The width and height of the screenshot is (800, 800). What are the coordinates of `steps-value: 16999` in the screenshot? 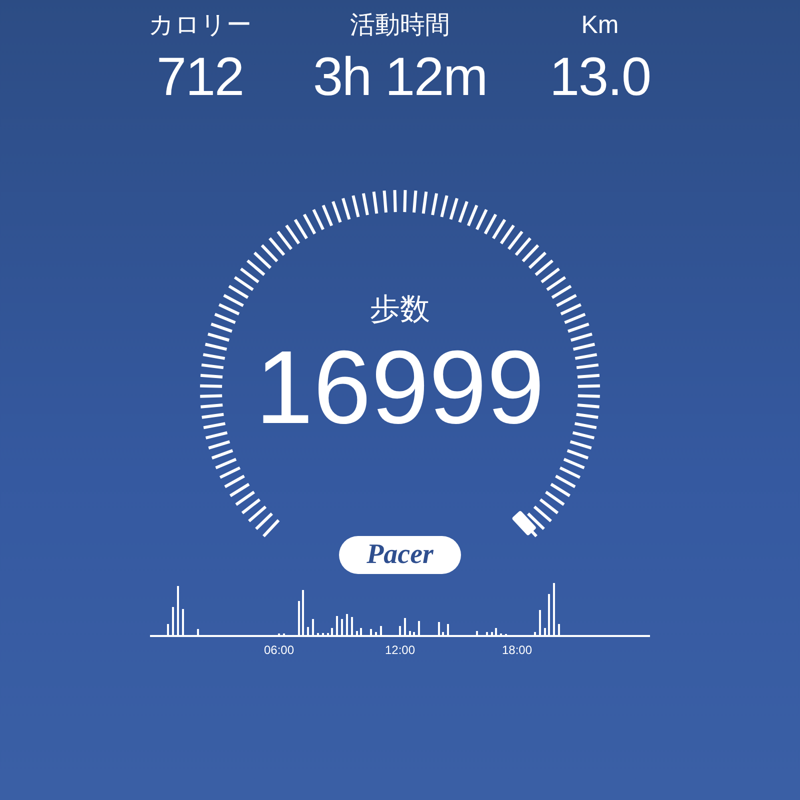 It's located at (400, 388).